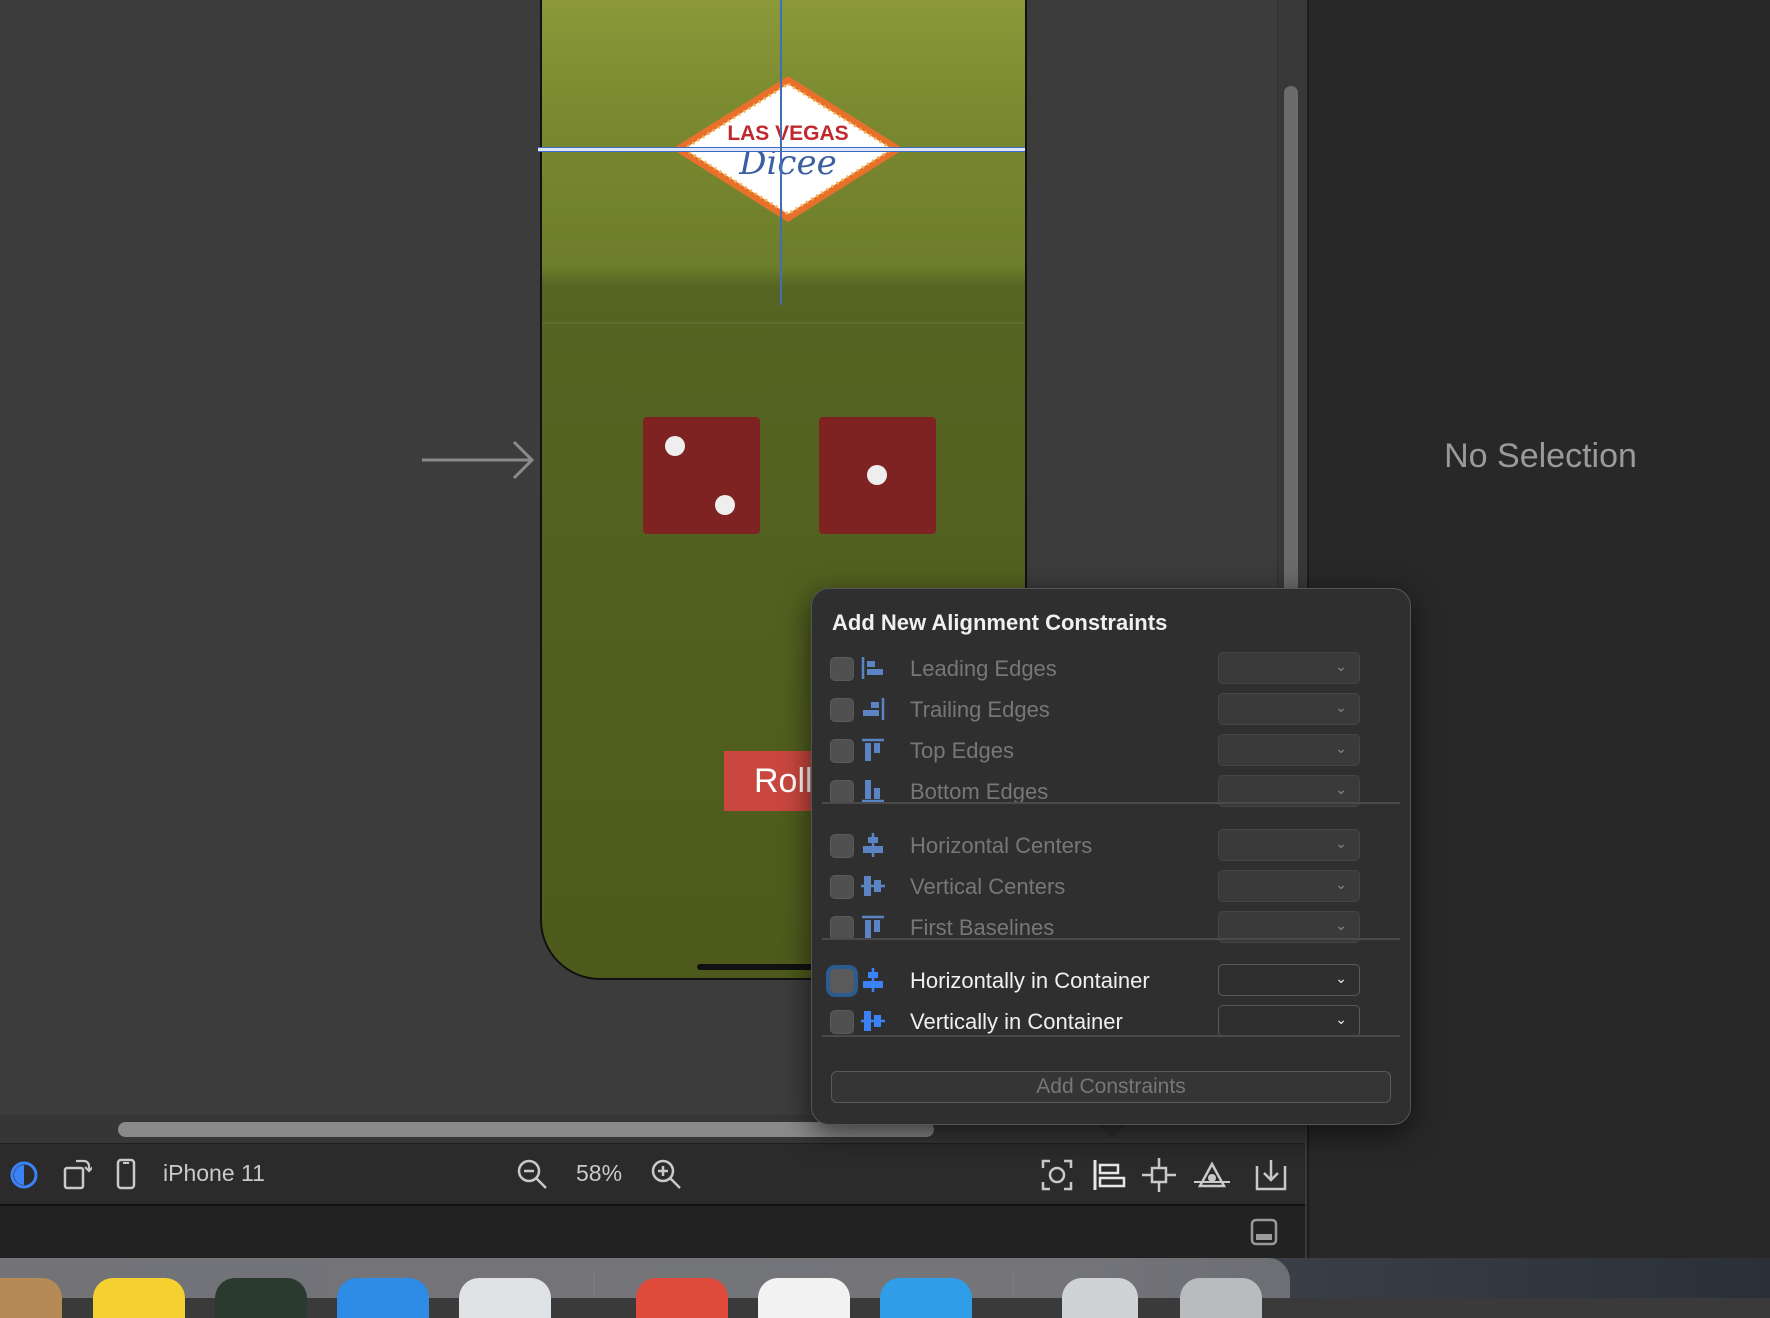 This screenshot has height=1318, width=1770. What do you see at coordinates (1000, 622) in the screenshot?
I see `popover-title: Add New Alignment Constraints` at bounding box center [1000, 622].